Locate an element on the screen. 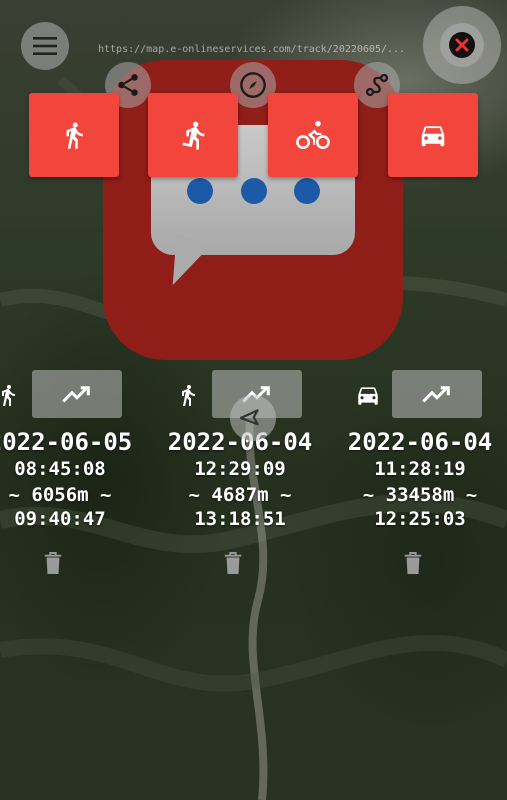 The width and height of the screenshot is (507, 800). track-end-time: 12:25:03 is located at coordinates (420, 519).